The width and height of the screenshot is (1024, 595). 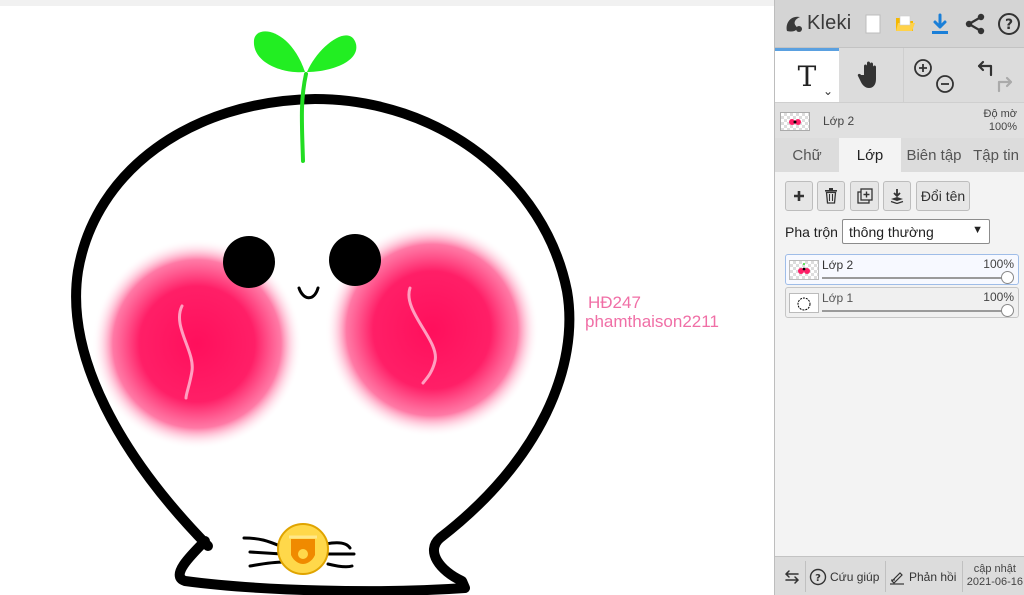 I want to click on right-eye, so click(x=355, y=260).